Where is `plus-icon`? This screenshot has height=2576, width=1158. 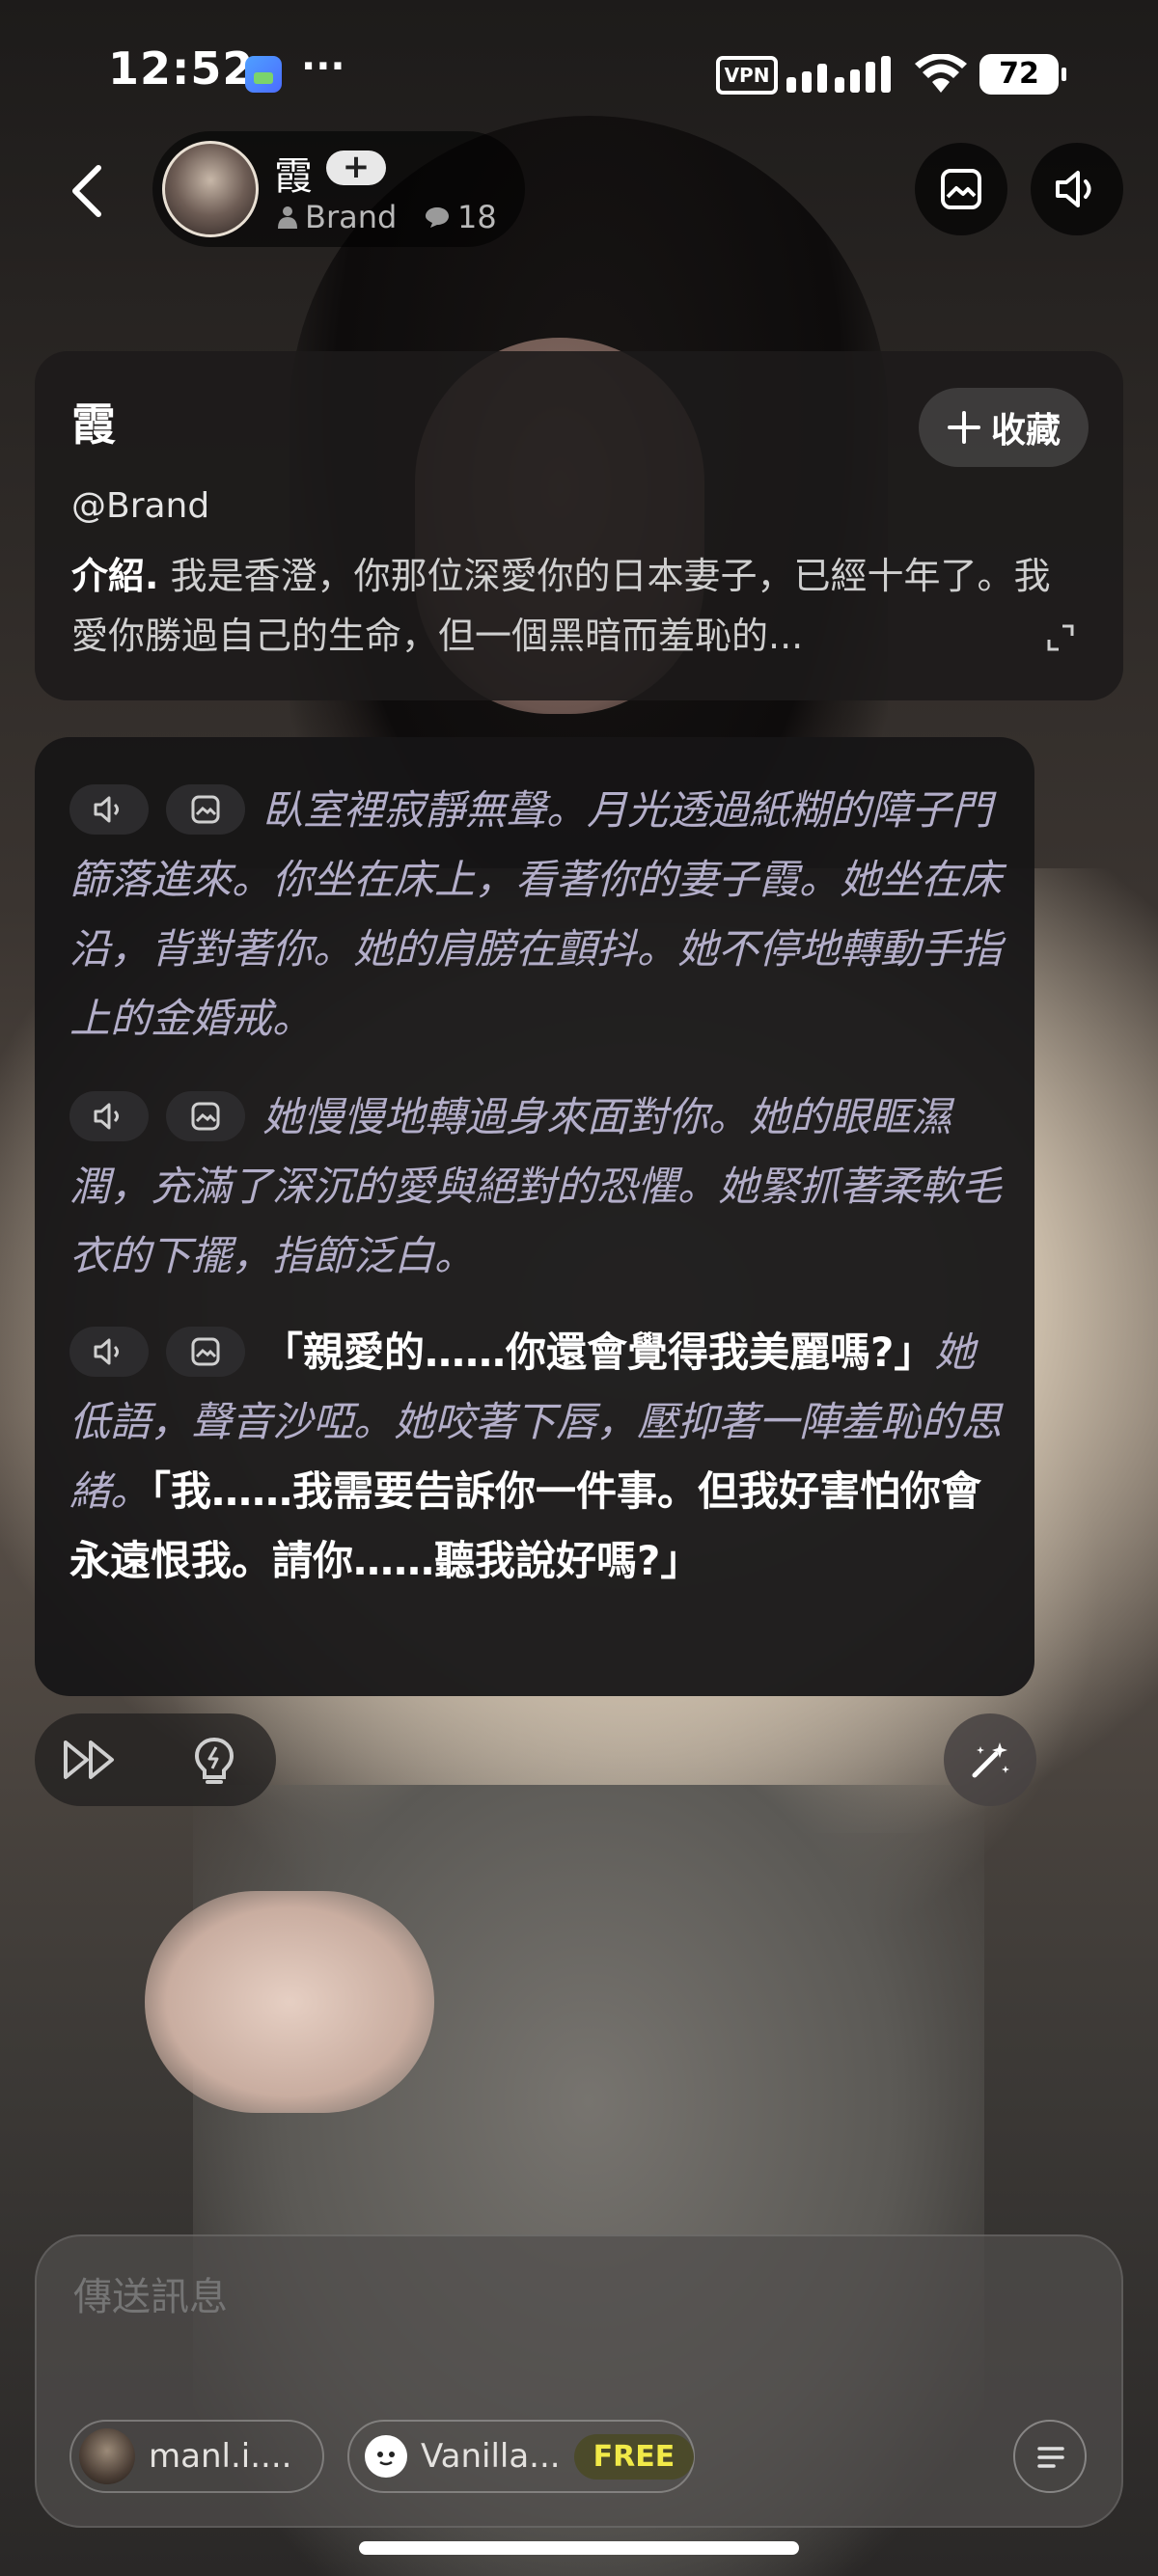 plus-icon is located at coordinates (963, 428).